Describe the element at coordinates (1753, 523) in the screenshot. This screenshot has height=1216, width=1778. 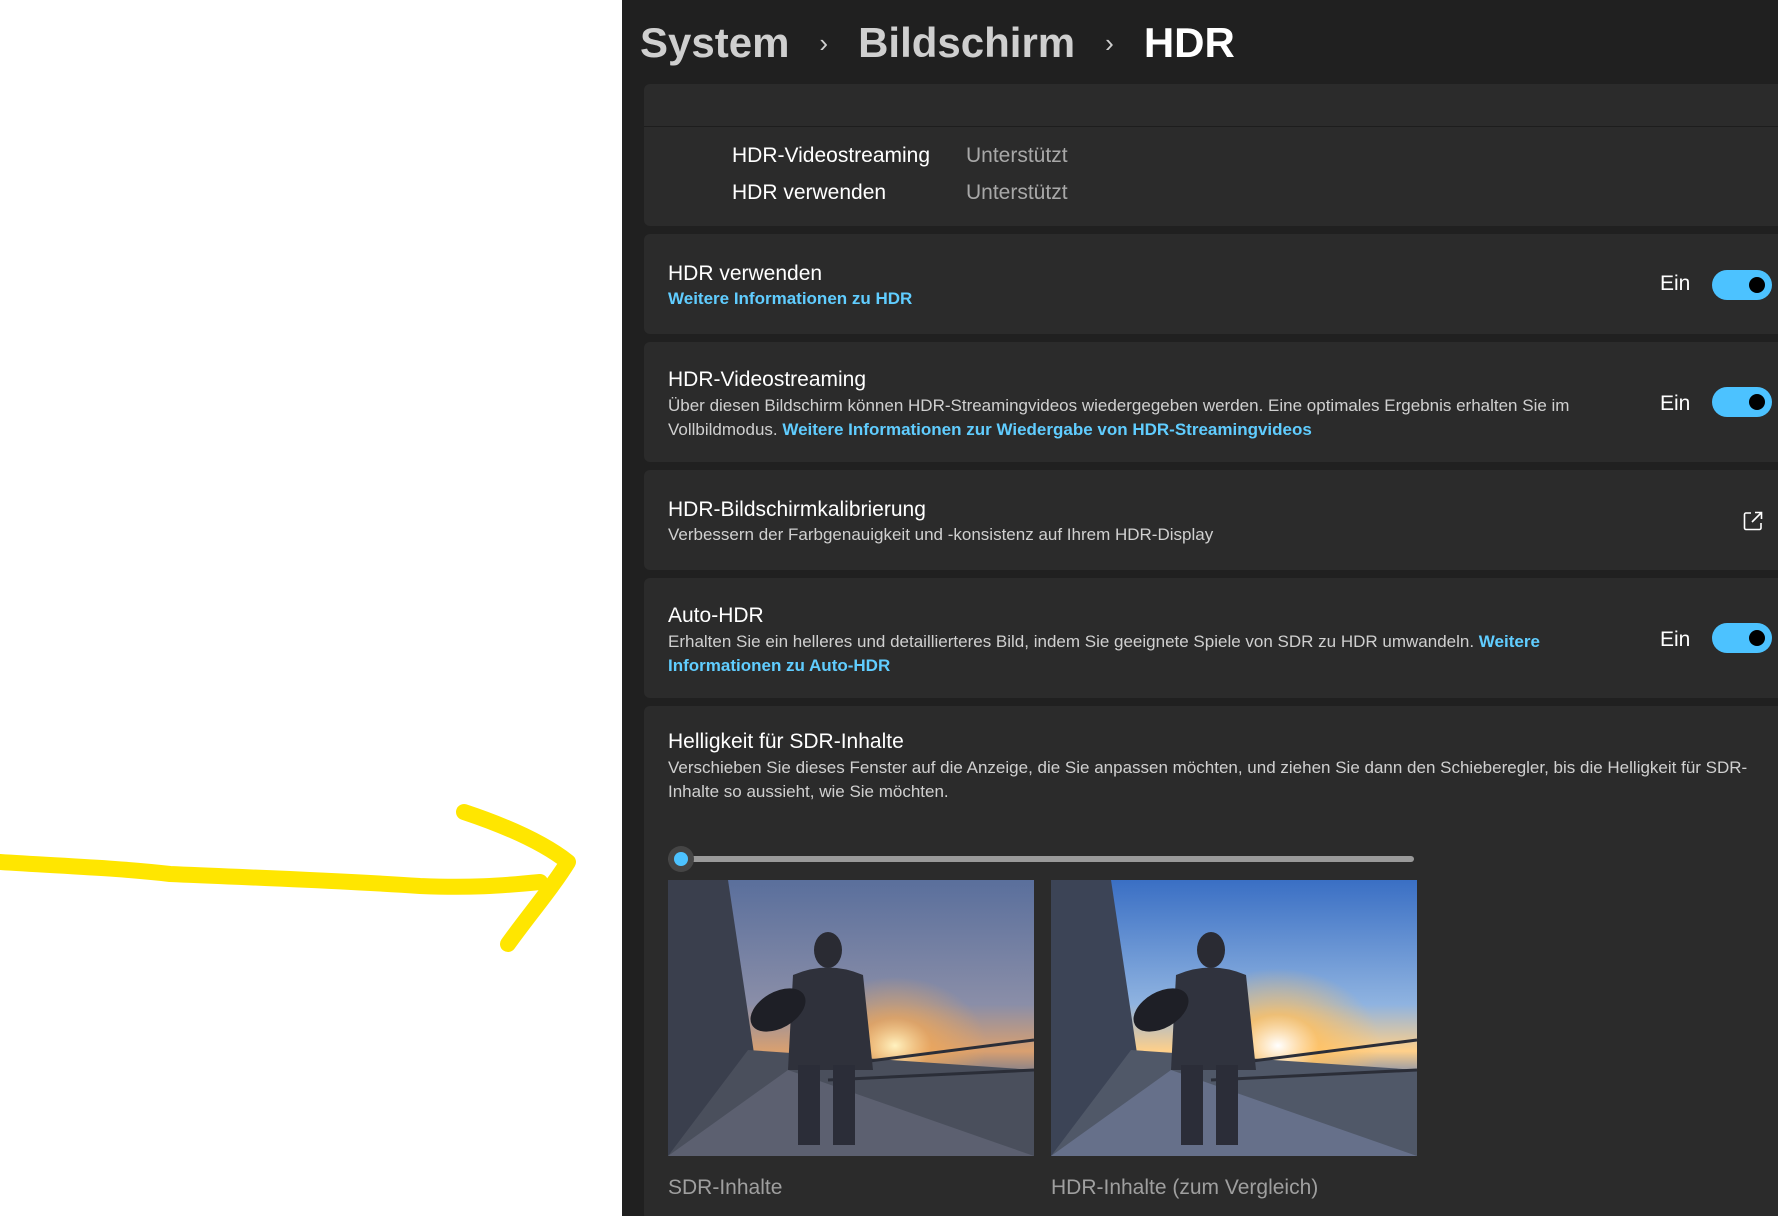
I see `external-link-icon` at that location.